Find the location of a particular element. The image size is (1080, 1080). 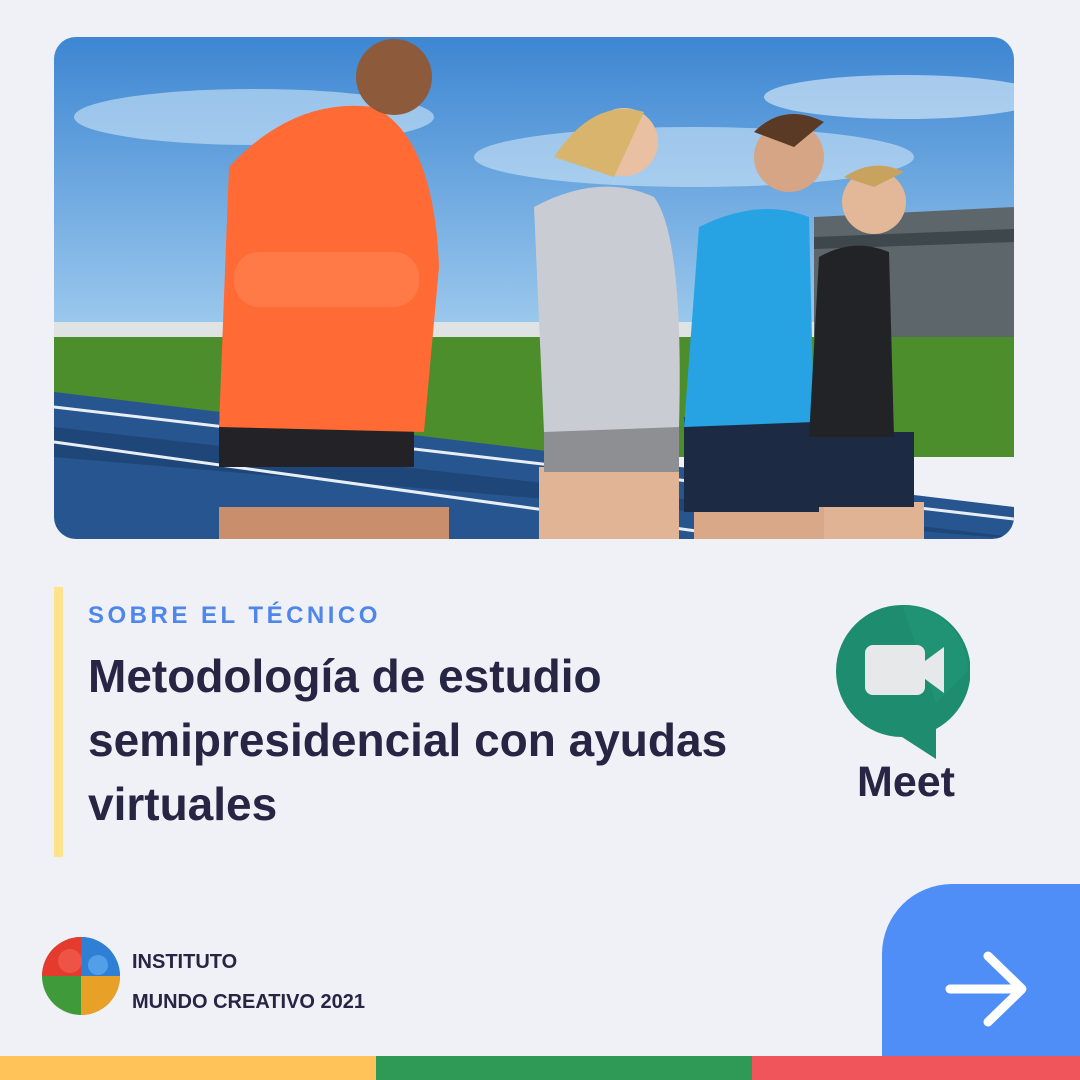

institute-name: INSTITUTO MUNDO CREATIVO 2021 is located at coordinates (248, 982).